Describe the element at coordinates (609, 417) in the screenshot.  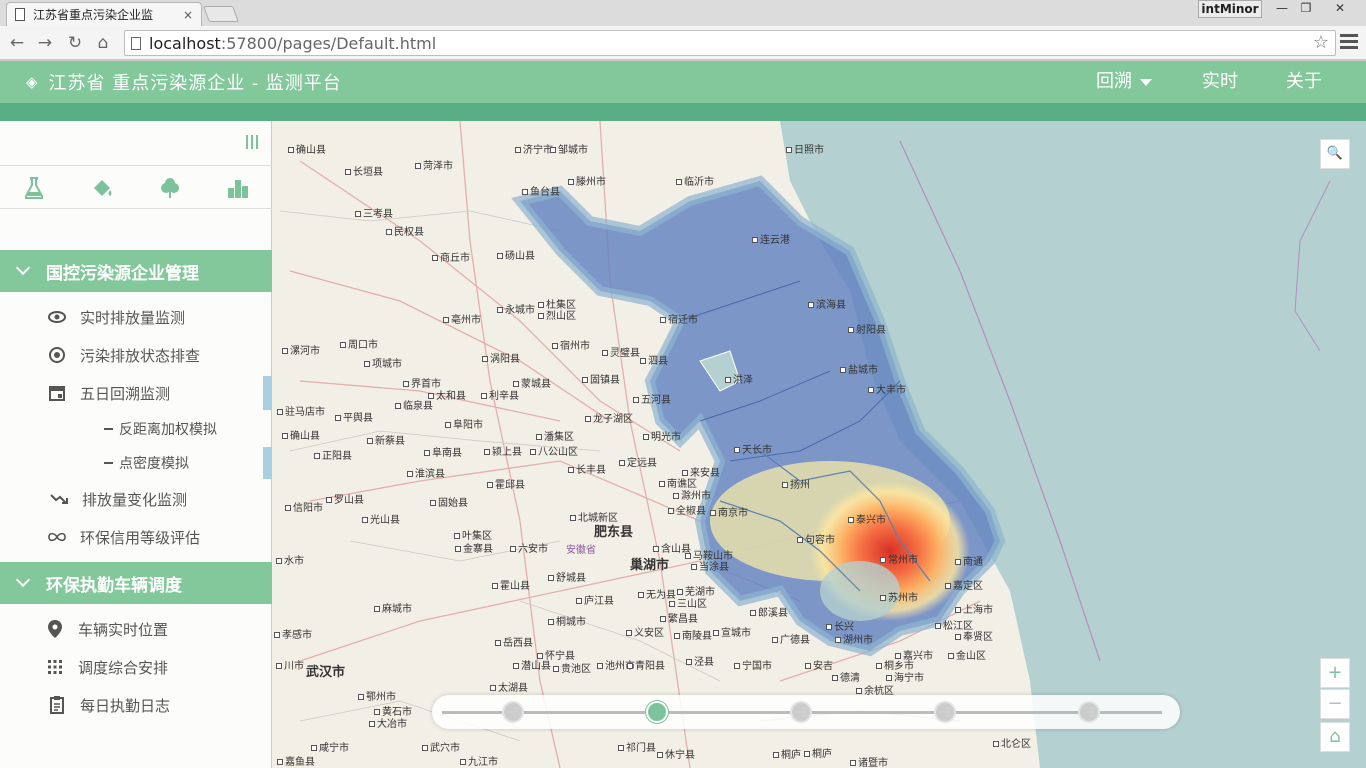
I see `map-label: 龙子湖区` at that location.